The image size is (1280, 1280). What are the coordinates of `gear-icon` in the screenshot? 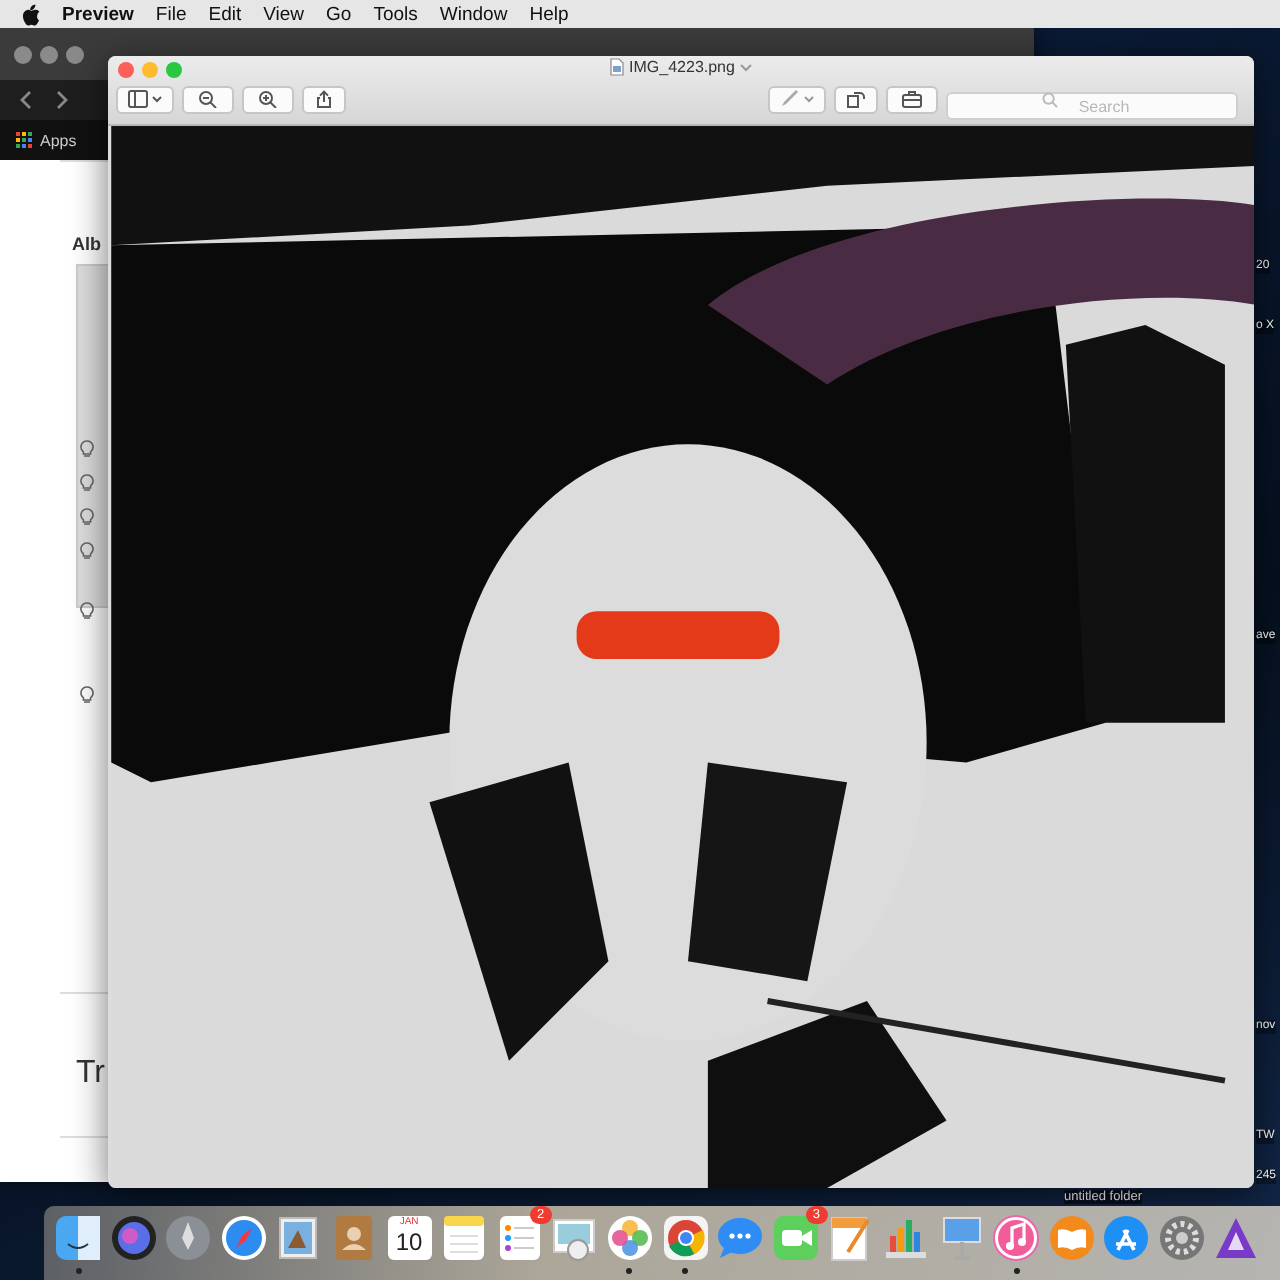 It's located at (1181, 1238).